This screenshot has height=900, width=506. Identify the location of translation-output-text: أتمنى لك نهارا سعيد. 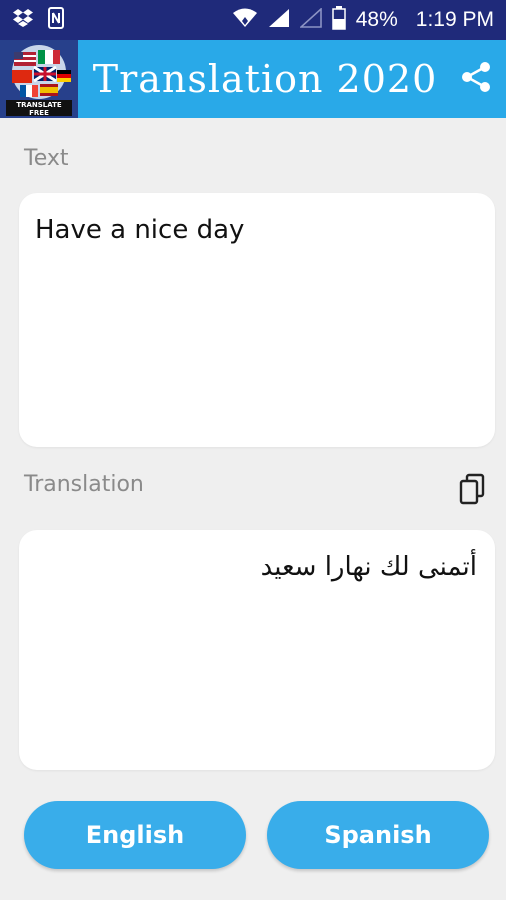
(368, 567).